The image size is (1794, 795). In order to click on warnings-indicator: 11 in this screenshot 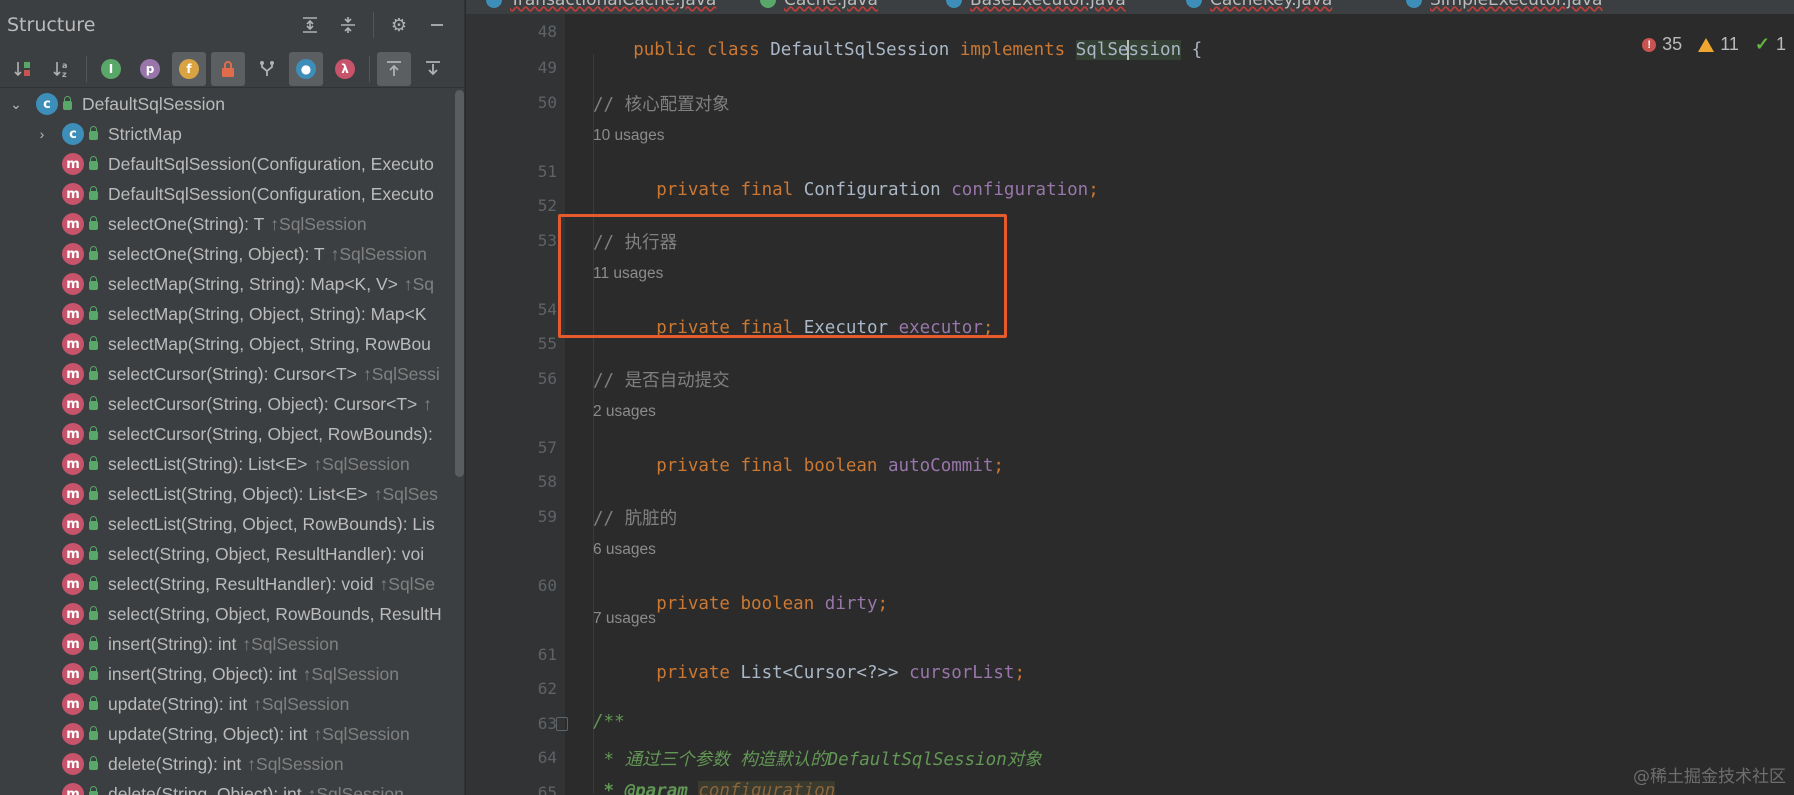, I will do `click(1718, 44)`.